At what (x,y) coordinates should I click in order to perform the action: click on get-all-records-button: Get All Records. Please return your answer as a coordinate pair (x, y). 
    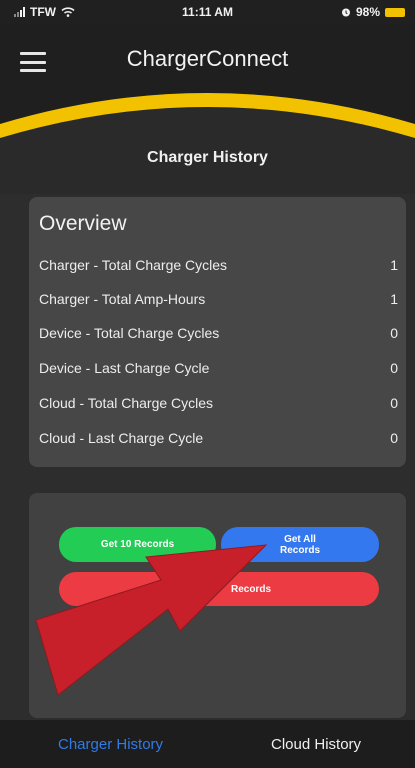
    Looking at the image, I should click on (300, 544).